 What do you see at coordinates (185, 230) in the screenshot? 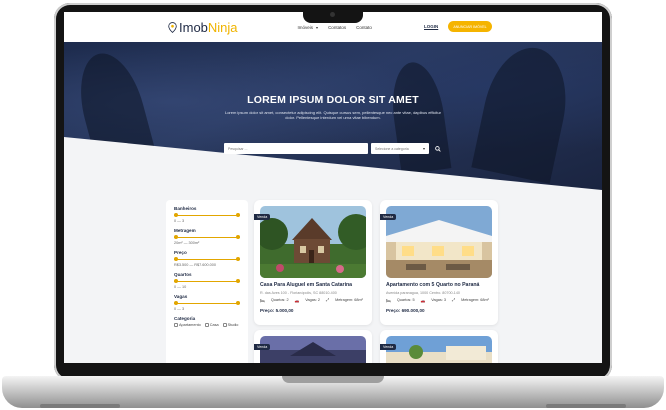
I see `filter-label: Metragem` at bounding box center [185, 230].